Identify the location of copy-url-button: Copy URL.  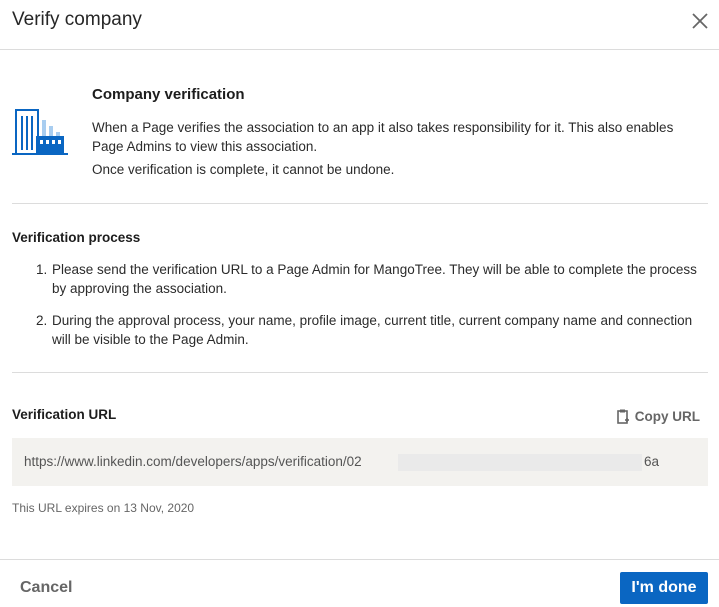
(658, 416).